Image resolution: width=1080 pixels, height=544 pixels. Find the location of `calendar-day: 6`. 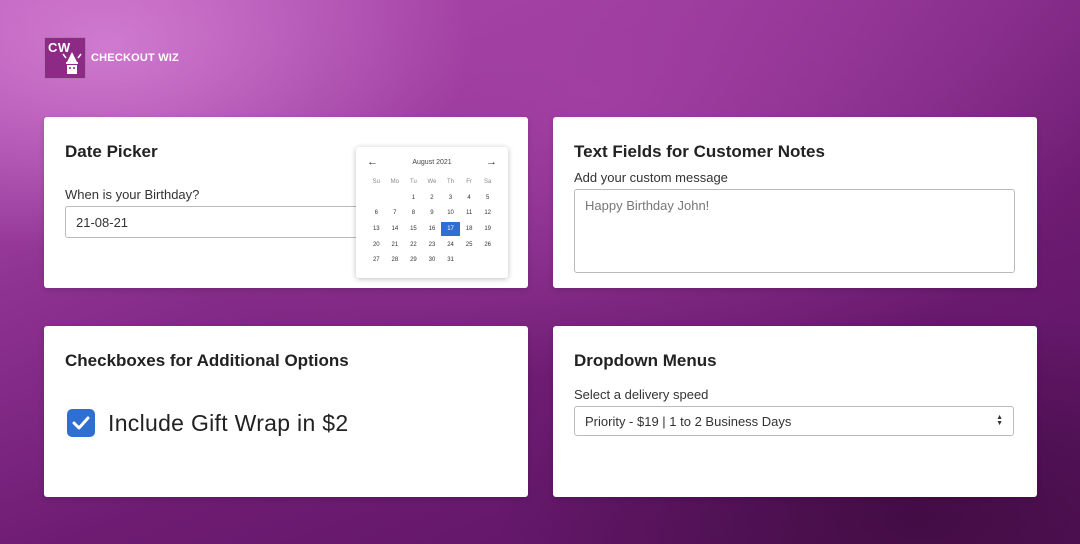

calendar-day: 6 is located at coordinates (376, 213).